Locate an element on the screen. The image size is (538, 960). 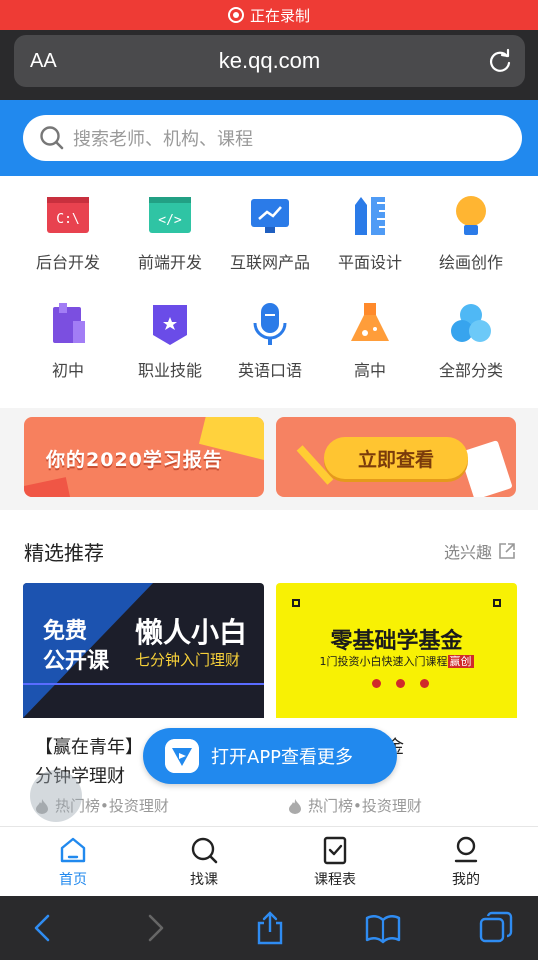
tab-schedule: 课程表 is located at coordinates (335, 862).